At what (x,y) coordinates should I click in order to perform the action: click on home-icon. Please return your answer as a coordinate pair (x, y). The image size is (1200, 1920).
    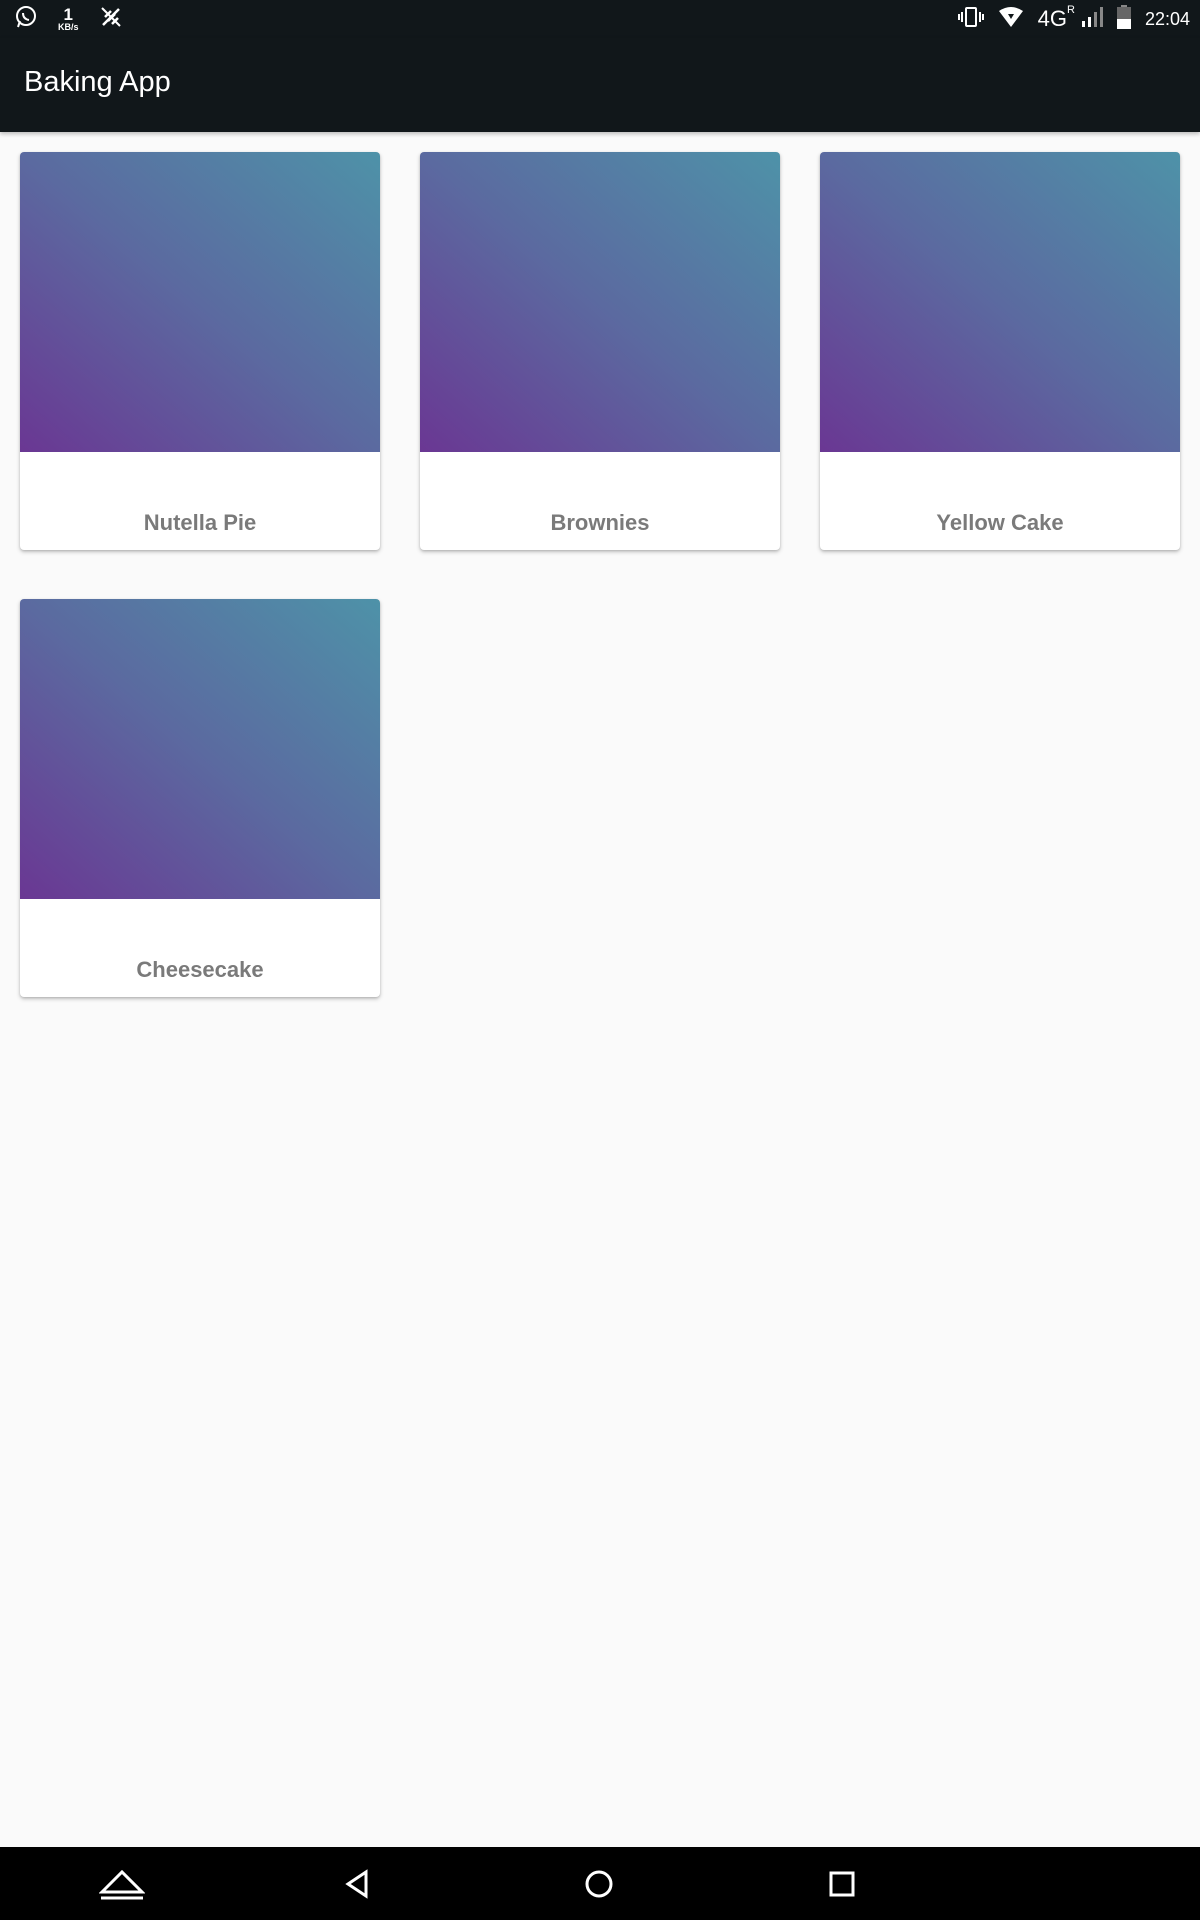
    Looking at the image, I should click on (599, 1883).